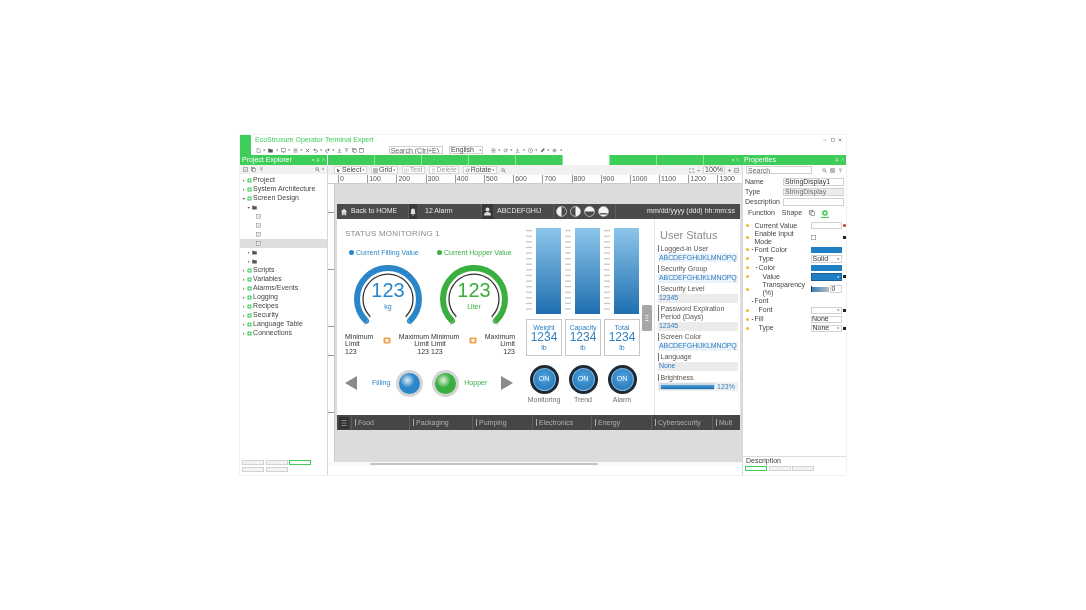 This screenshot has width=1086, height=610. What do you see at coordinates (826, 277) in the screenshot?
I see `color-dropdown` at bounding box center [826, 277].